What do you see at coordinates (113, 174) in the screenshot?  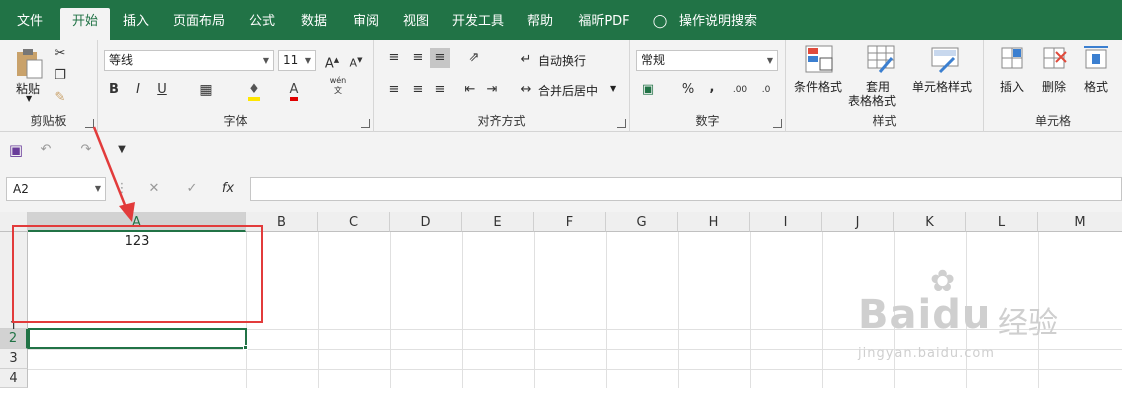 I see `annotation-arrow` at bounding box center [113, 174].